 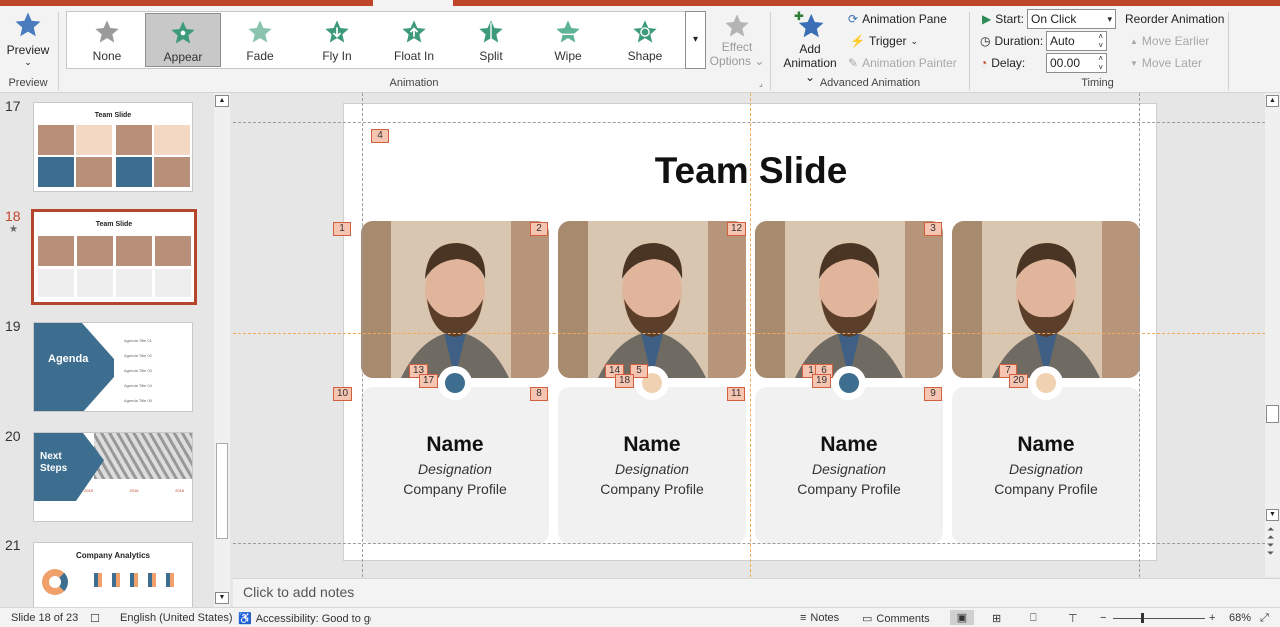 I want to click on animation-order-tag: 3, so click(x=933, y=229).